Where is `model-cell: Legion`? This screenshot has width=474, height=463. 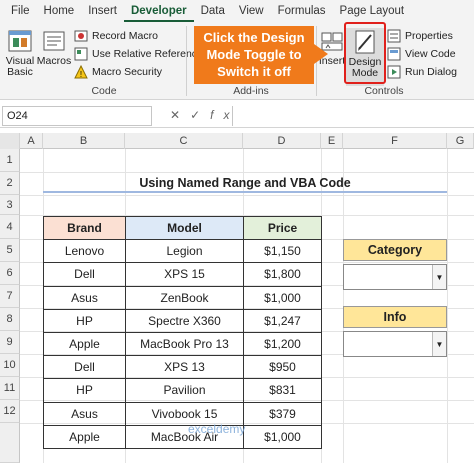
model-cell: Legion is located at coordinates (184, 251).